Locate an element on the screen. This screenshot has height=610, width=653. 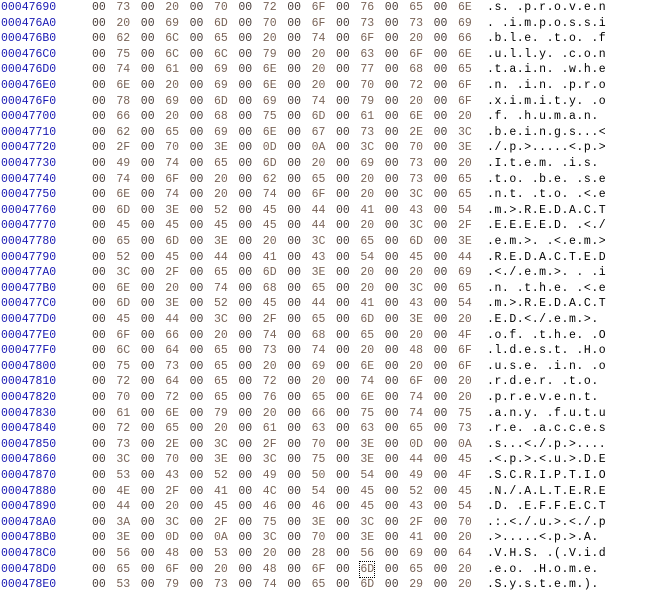
hex-byte: 62 is located at coordinates (123, 133).